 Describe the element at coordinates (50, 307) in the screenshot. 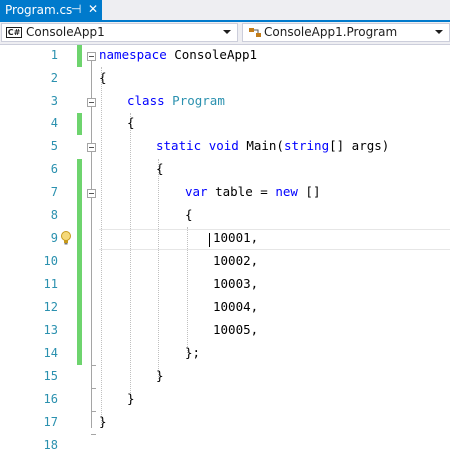

I see `line-number: 12` at that location.